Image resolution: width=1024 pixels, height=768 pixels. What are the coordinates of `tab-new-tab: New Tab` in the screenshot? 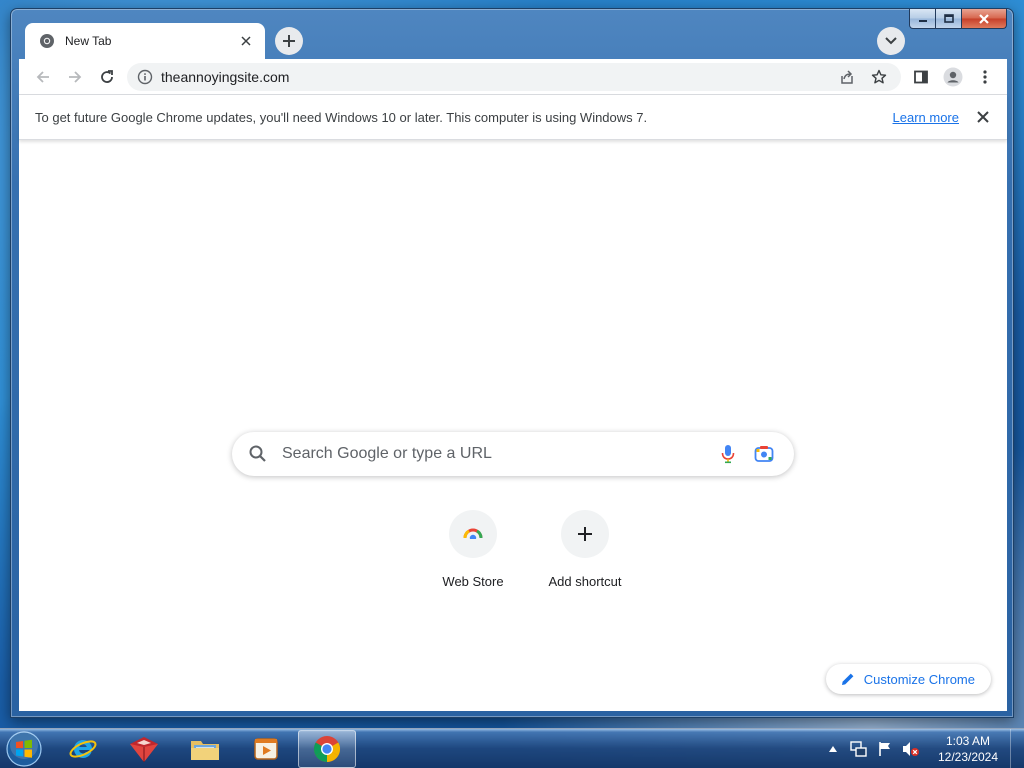 It's located at (145, 41).